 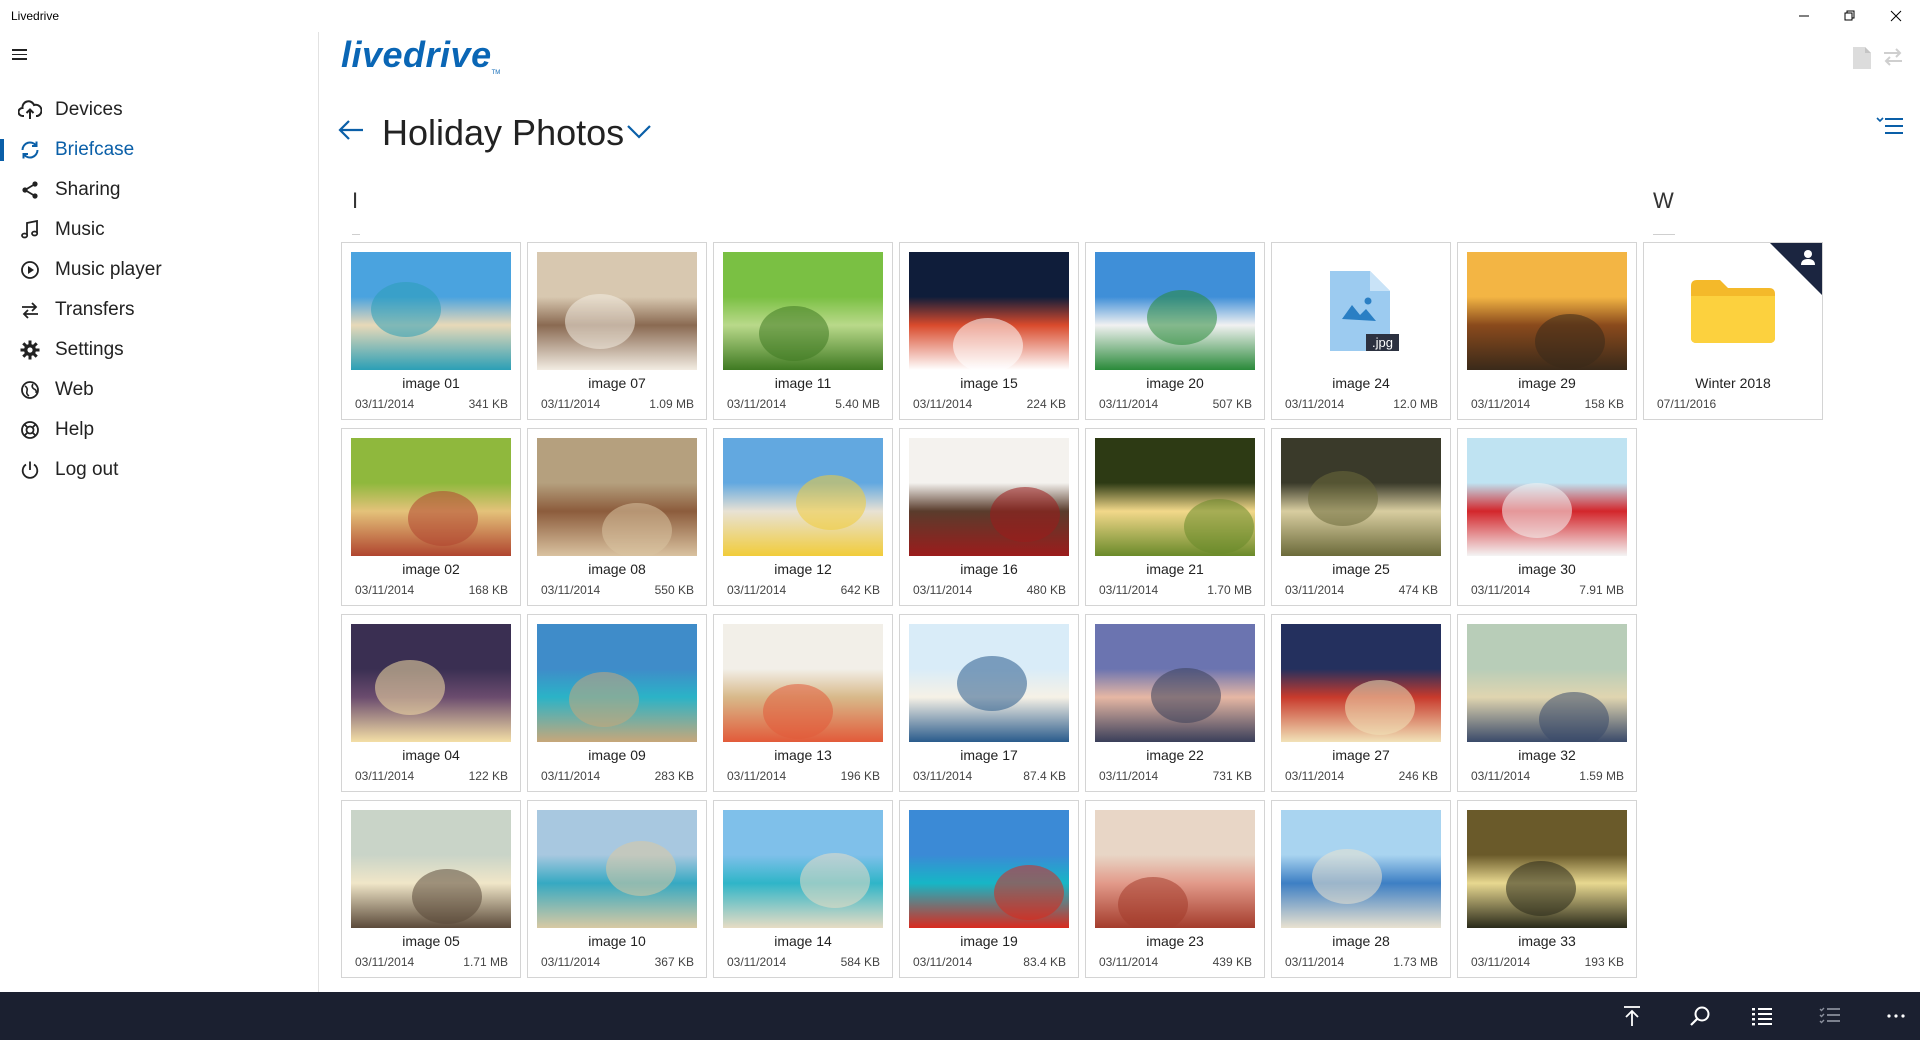 What do you see at coordinates (1415, 404) in the screenshot?
I see `item-size: 12.0 MB` at bounding box center [1415, 404].